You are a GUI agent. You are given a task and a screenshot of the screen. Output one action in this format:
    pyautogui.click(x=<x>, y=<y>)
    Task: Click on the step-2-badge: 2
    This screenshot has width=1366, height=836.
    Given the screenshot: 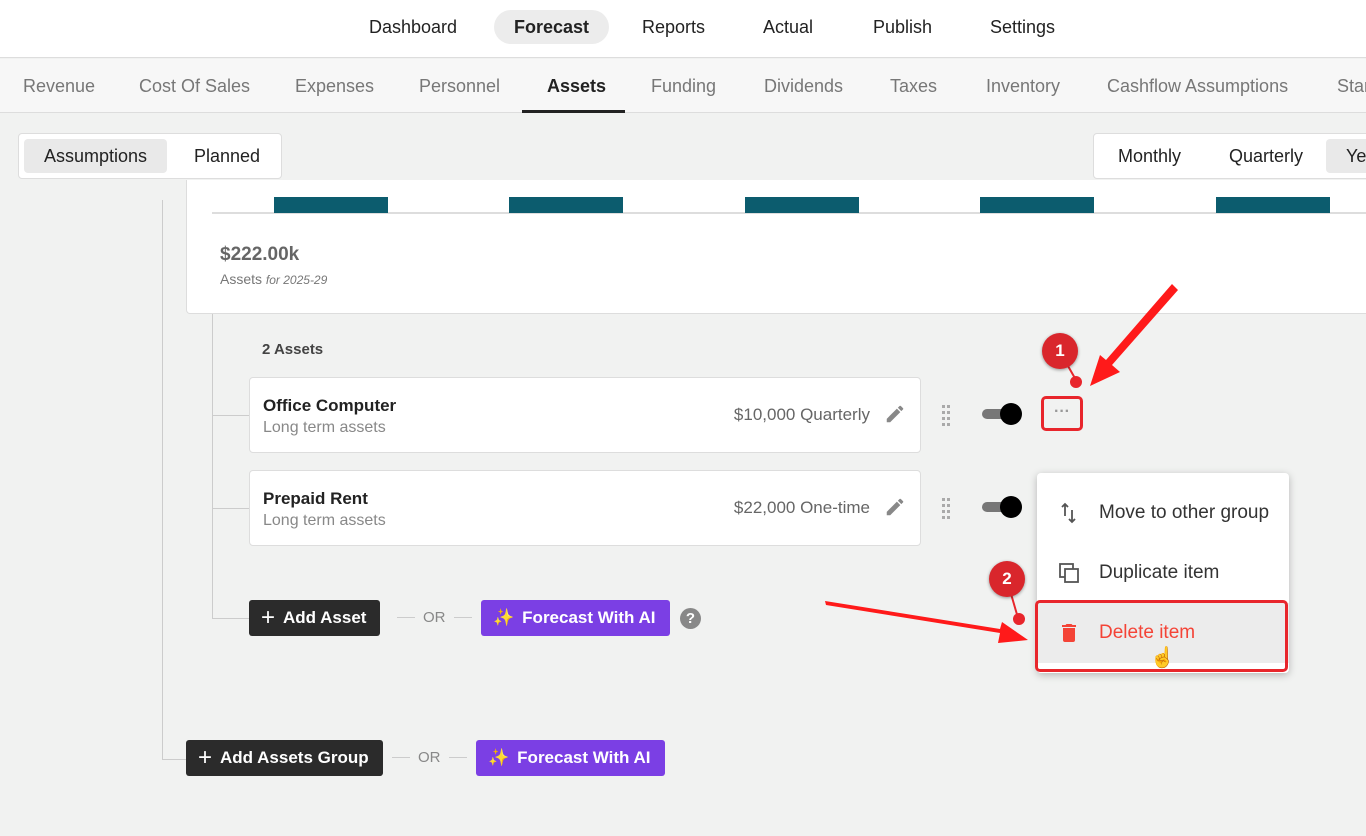 What is the action you would take?
    pyautogui.click(x=1007, y=579)
    